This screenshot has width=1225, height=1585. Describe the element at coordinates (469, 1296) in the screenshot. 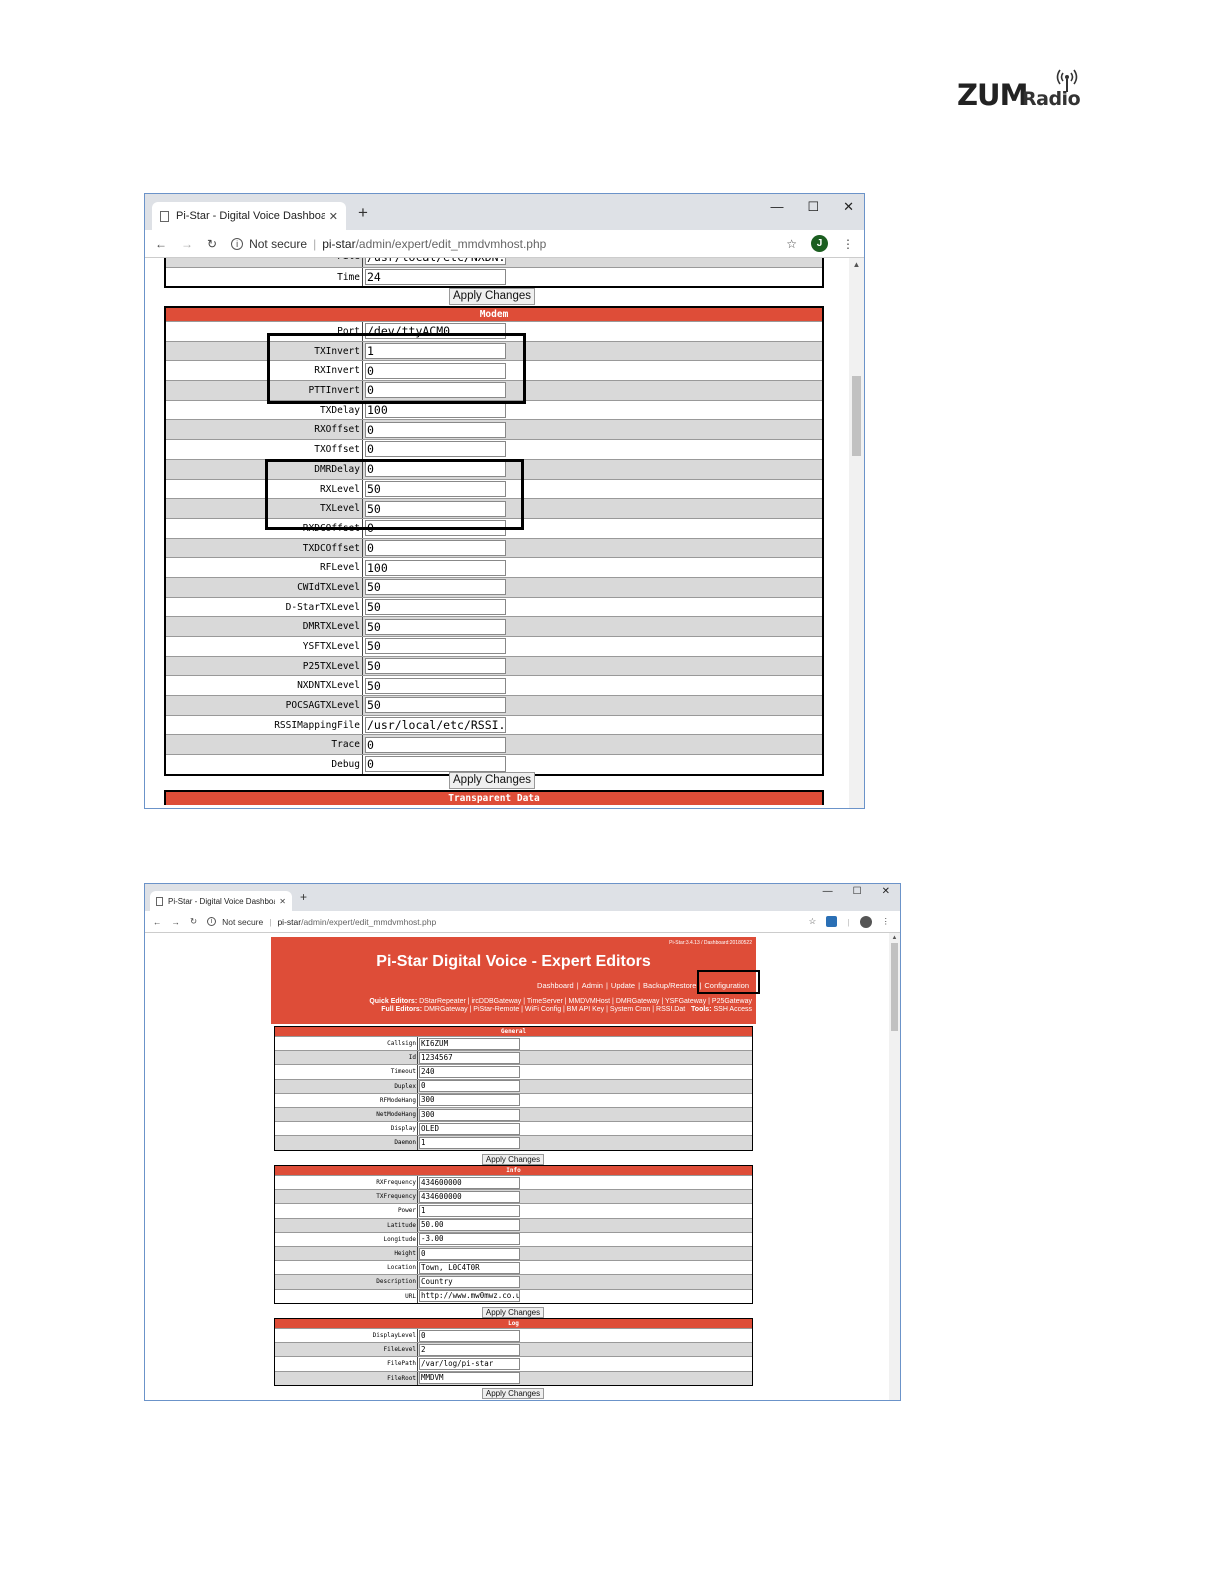

I see `field-input: http://www.mw0mwz.co.uk/pi` at that location.